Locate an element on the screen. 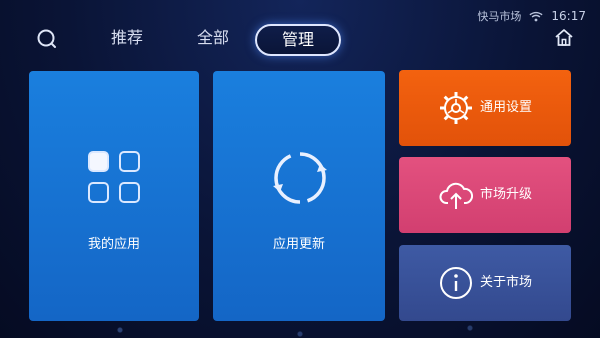 The image size is (600, 338). market-upgrade-tile: 市场升级 is located at coordinates (485, 195).